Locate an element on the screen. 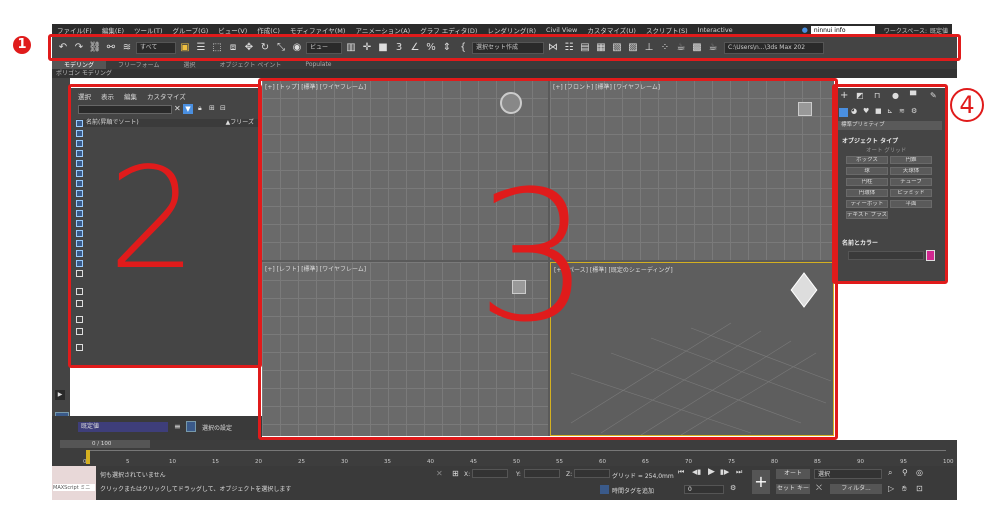 Image resolution: width=1000 pixels, height=522 pixels. layer-dropdown: 既定値 is located at coordinates (123, 427).